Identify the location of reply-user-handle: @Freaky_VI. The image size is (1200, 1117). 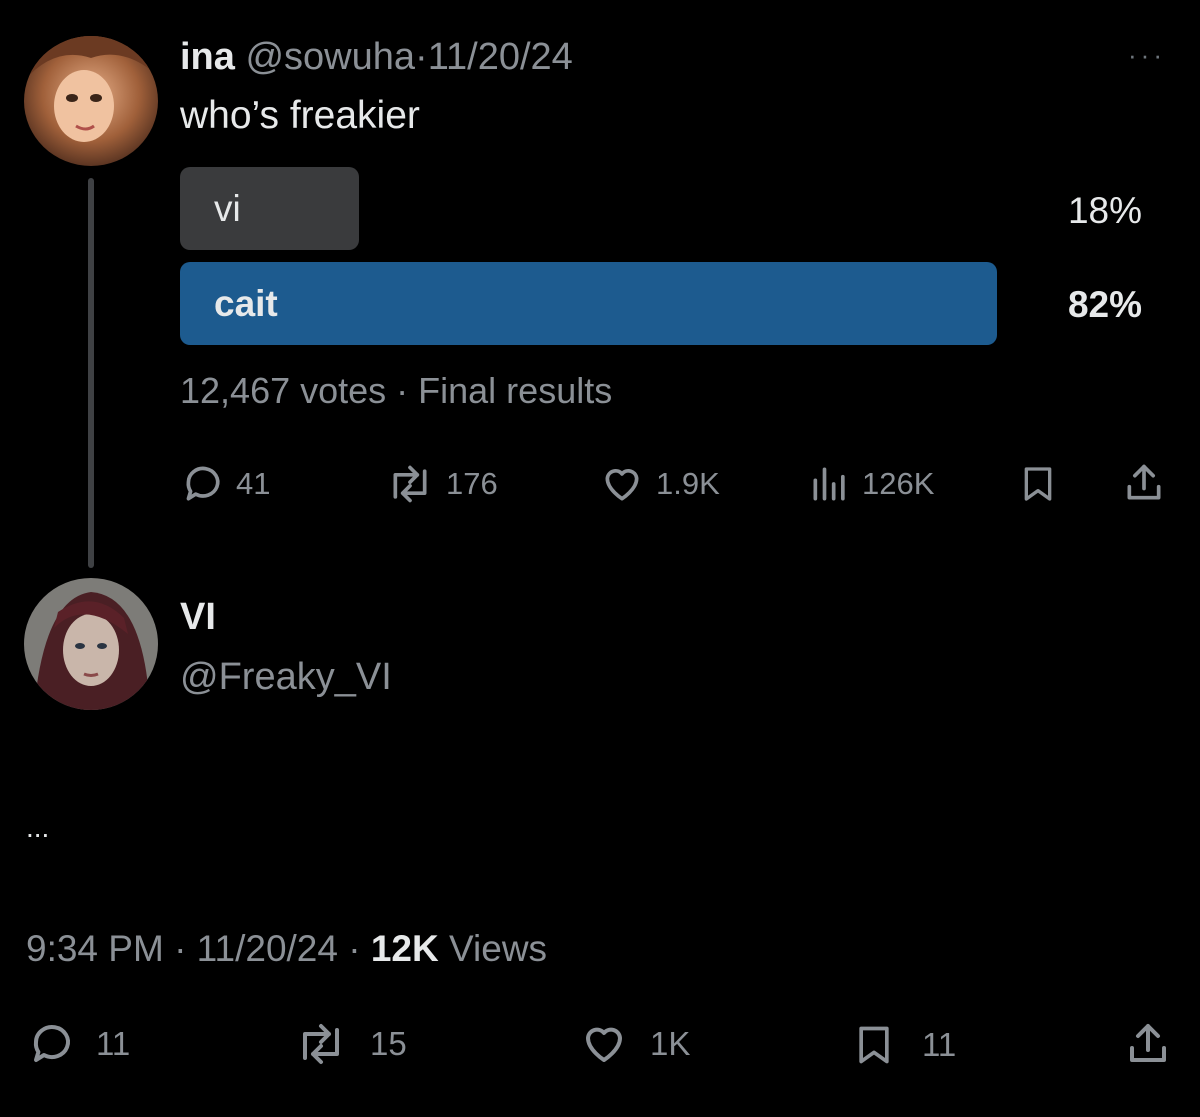
(286, 677).